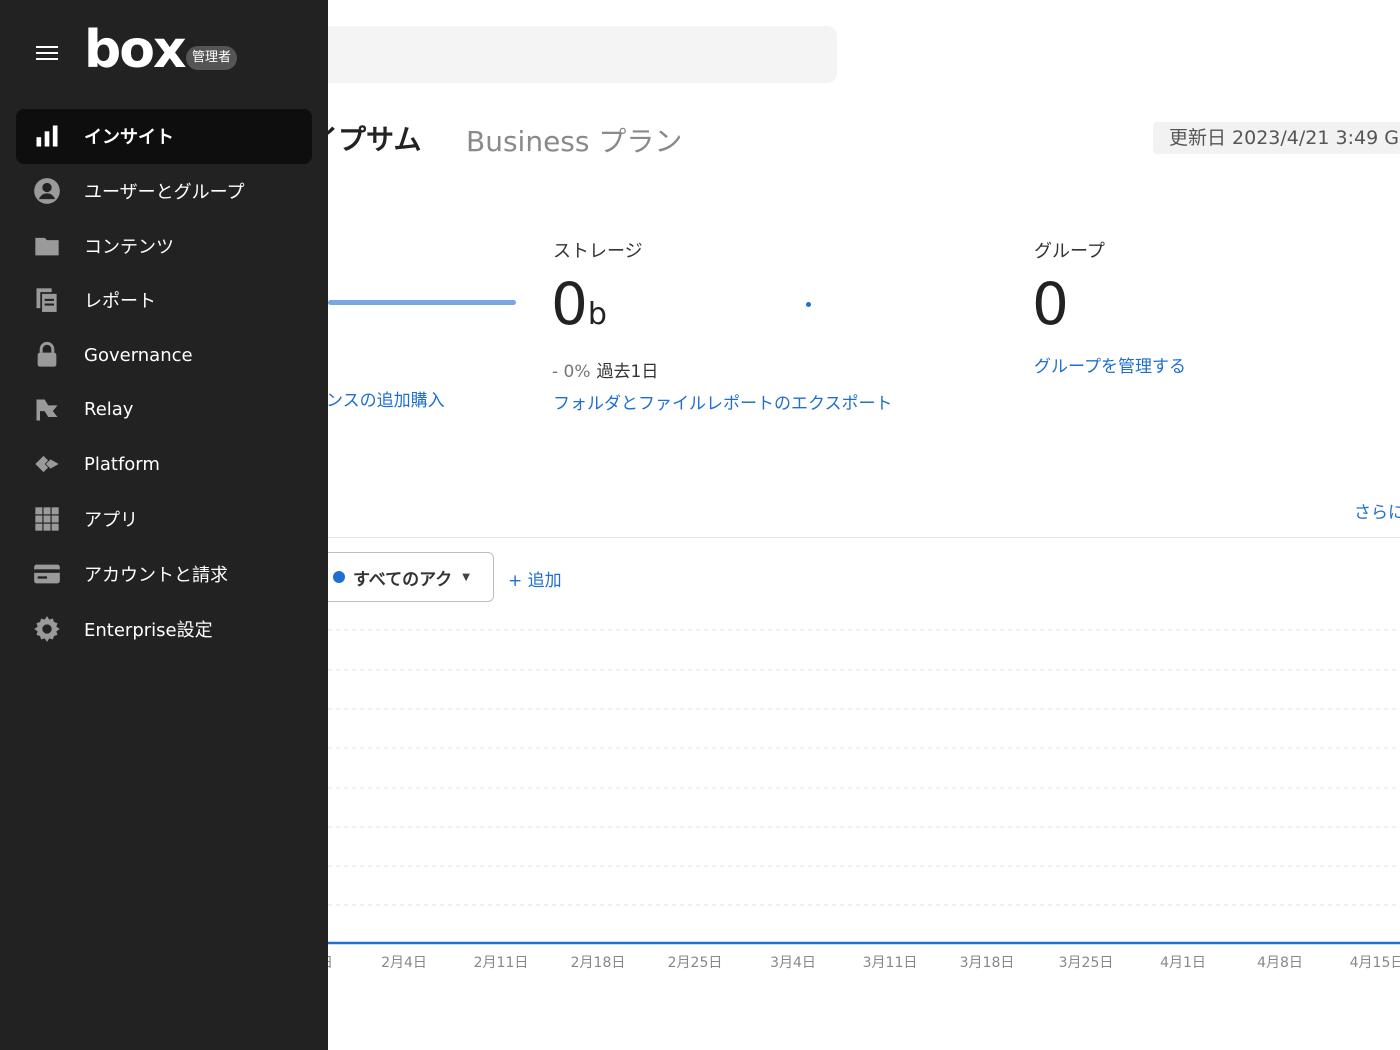  Describe the element at coordinates (808, 304) in the screenshot. I see `storage-sparkline-dot` at that location.